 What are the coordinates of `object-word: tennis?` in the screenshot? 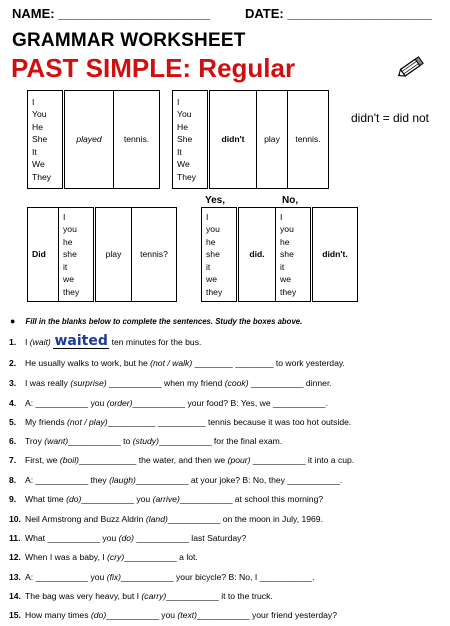 It's located at (154, 254).